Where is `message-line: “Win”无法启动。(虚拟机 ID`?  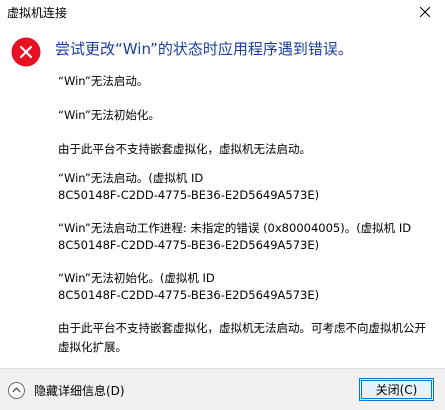
message-line: “Win”无法启动。(虚拟机 ID is located at coordinates (131, 178).